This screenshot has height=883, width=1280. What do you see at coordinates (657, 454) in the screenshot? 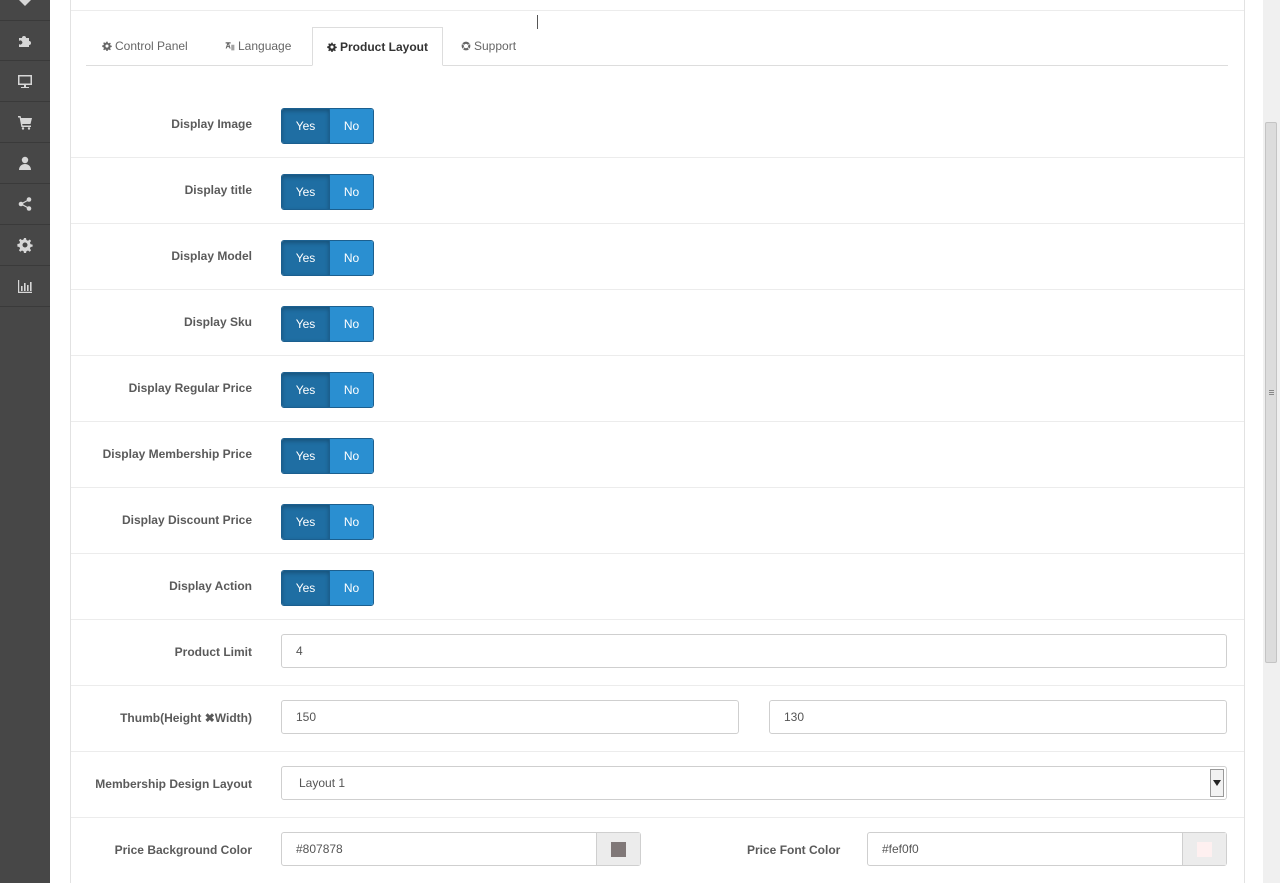
I see `row-display-membership-price: Display Membership Price Yes No` at bounding box center [657, 454].